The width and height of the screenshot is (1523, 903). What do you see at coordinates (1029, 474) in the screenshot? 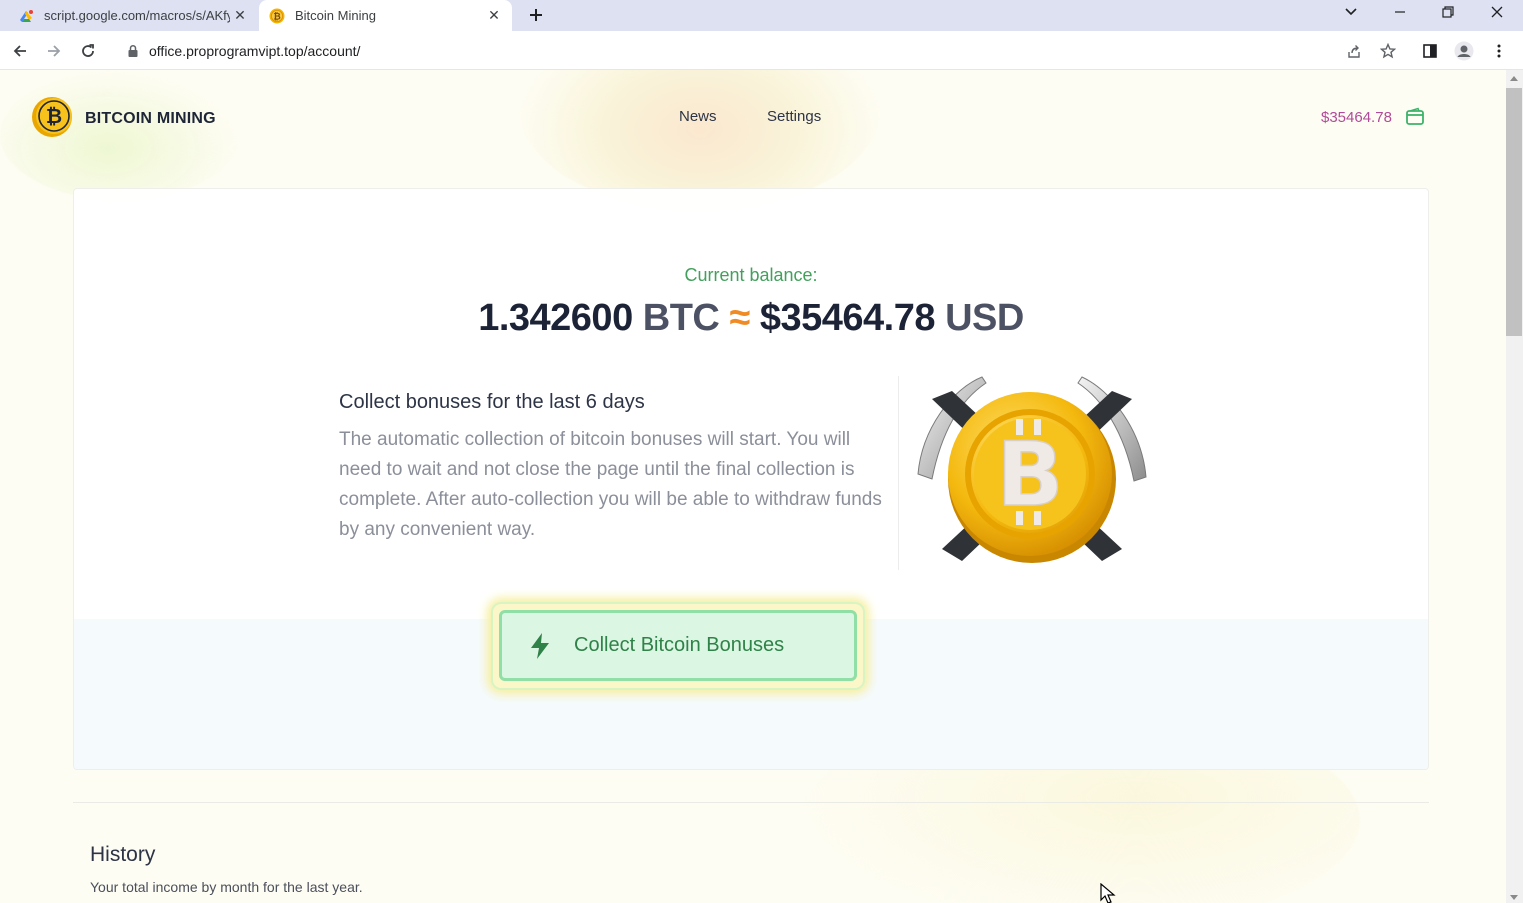
I see `svg-text: B` at bounding box center [1029, 474].